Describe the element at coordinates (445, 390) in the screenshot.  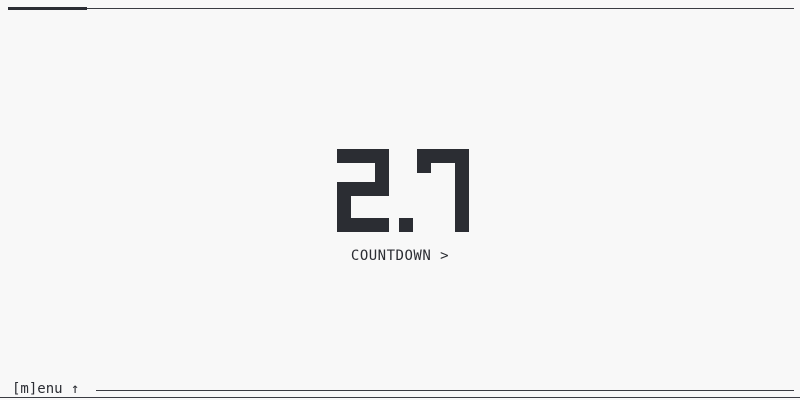
I see `bottom-divider` at that location.